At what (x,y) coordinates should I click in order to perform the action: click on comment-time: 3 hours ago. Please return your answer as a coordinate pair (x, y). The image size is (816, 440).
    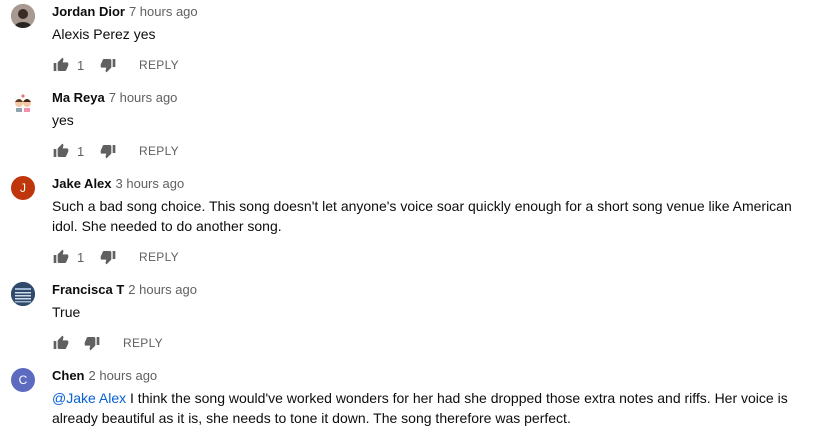
    Looking at the image, I should click on (150, 183).